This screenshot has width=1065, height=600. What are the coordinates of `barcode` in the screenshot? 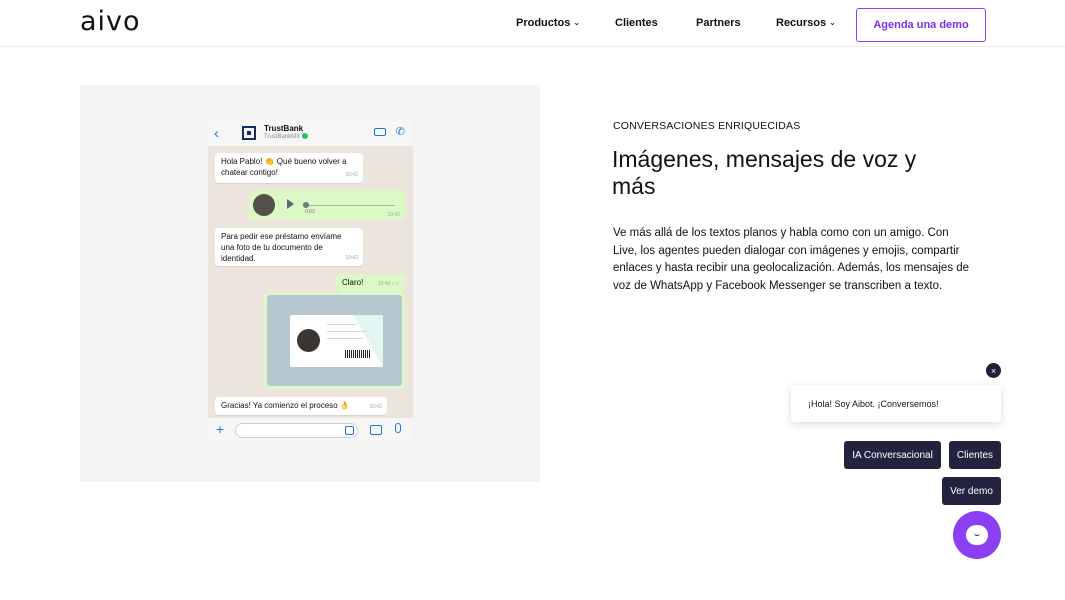 It's located at (357, 354).